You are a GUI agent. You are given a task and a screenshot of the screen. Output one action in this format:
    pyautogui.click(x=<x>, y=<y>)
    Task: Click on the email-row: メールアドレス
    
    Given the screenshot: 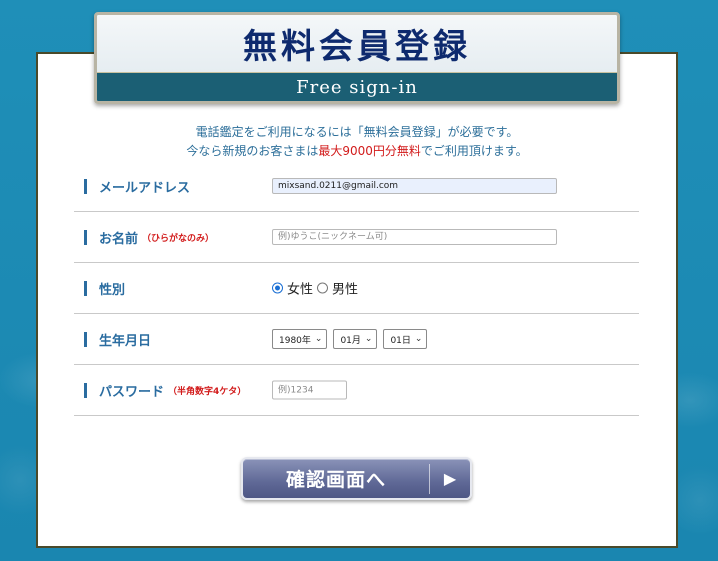 What is the action you would take?
    pyautogui.click(x=356, y=186)
    